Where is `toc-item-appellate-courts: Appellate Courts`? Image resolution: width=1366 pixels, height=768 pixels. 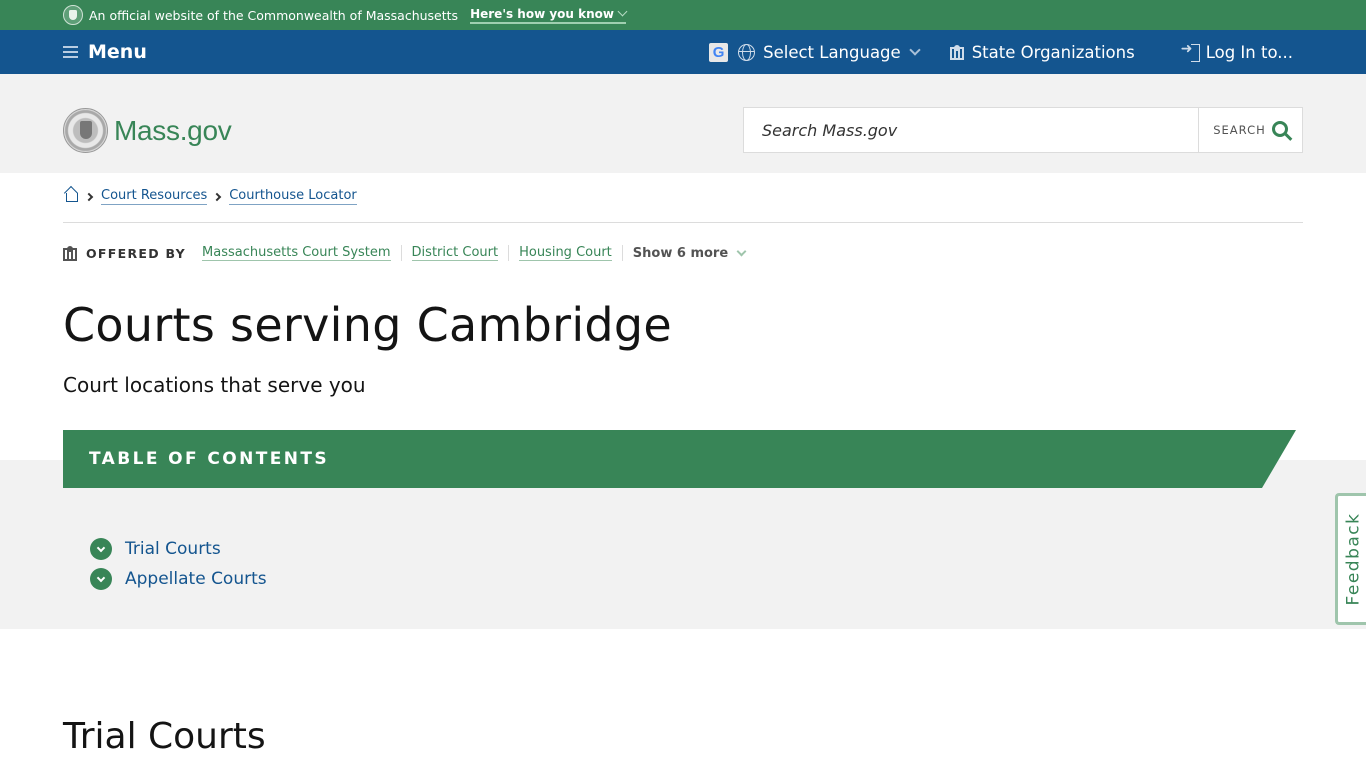
toc-item-appellate-courts: Appellate Courts is located at coordinates (178, 579).